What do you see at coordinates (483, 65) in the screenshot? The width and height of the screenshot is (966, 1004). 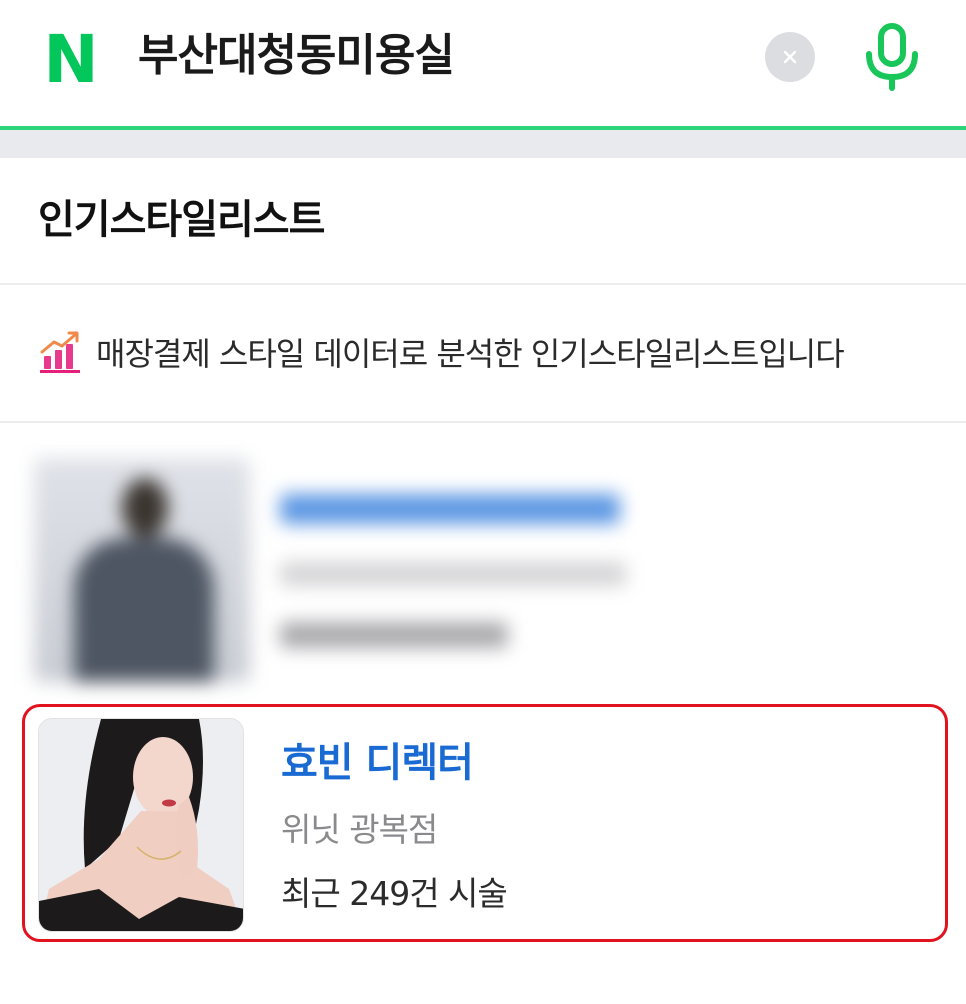 I see `search-bar: N 부산대청동미용실` at bounding box center [483, 65].